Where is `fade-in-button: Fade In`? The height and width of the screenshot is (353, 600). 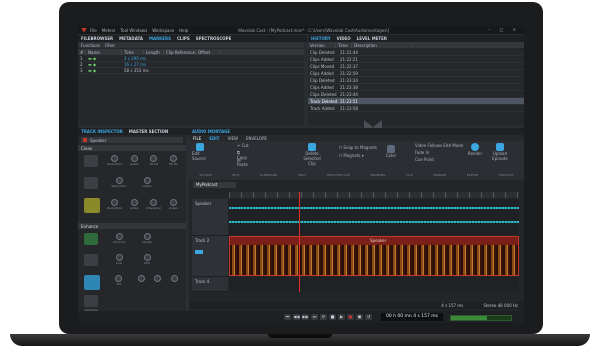
fade-in-button: Fade In is located at coordinates (430, 152).